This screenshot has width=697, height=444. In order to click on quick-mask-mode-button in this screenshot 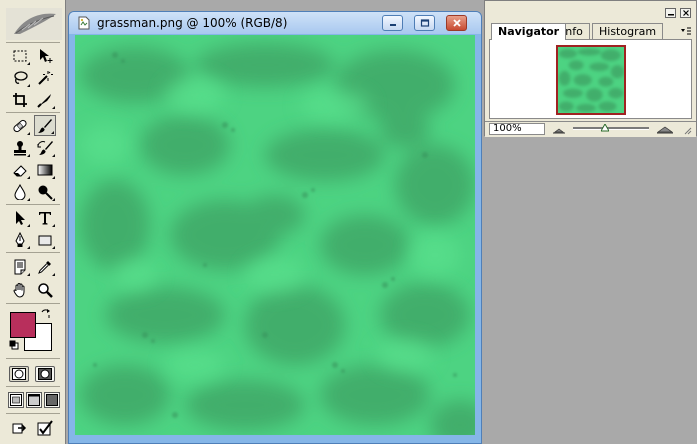, I will do `click(45, 374)`.